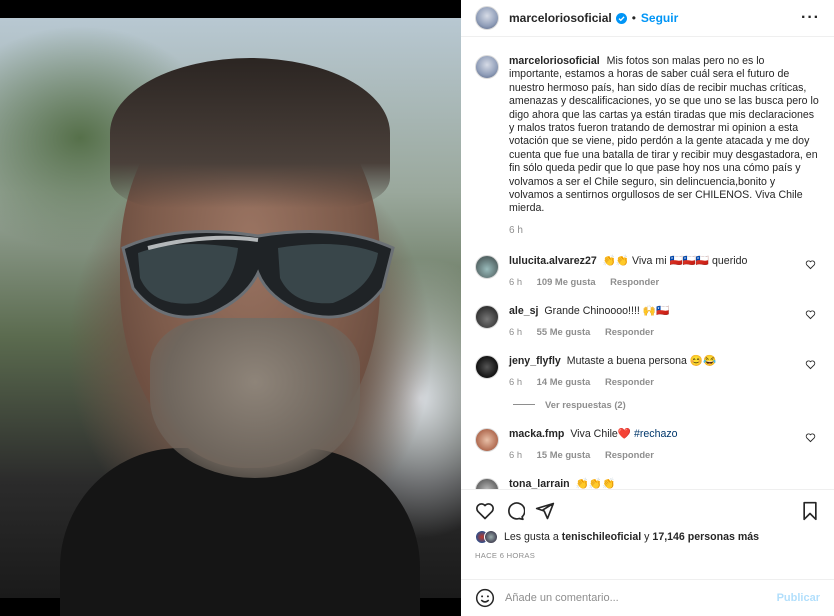  I want to click on more-options-icon: ···, so click(810, 18).